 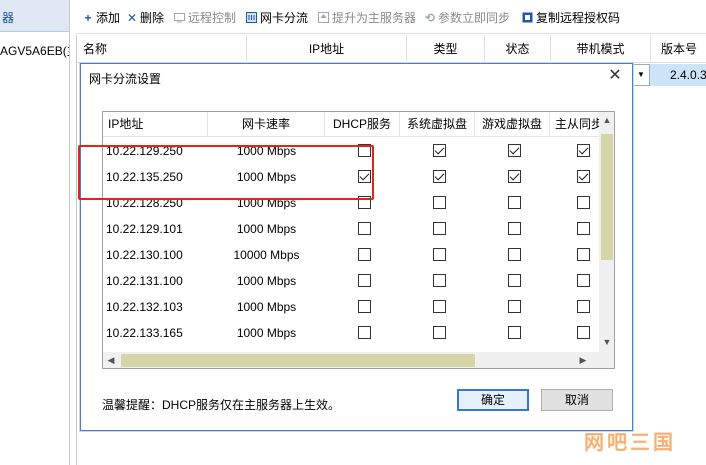 What do you see at coordinates (518, 49) in the screenshot?
I see `col-status: 状态` at bounding box center [518, 49].